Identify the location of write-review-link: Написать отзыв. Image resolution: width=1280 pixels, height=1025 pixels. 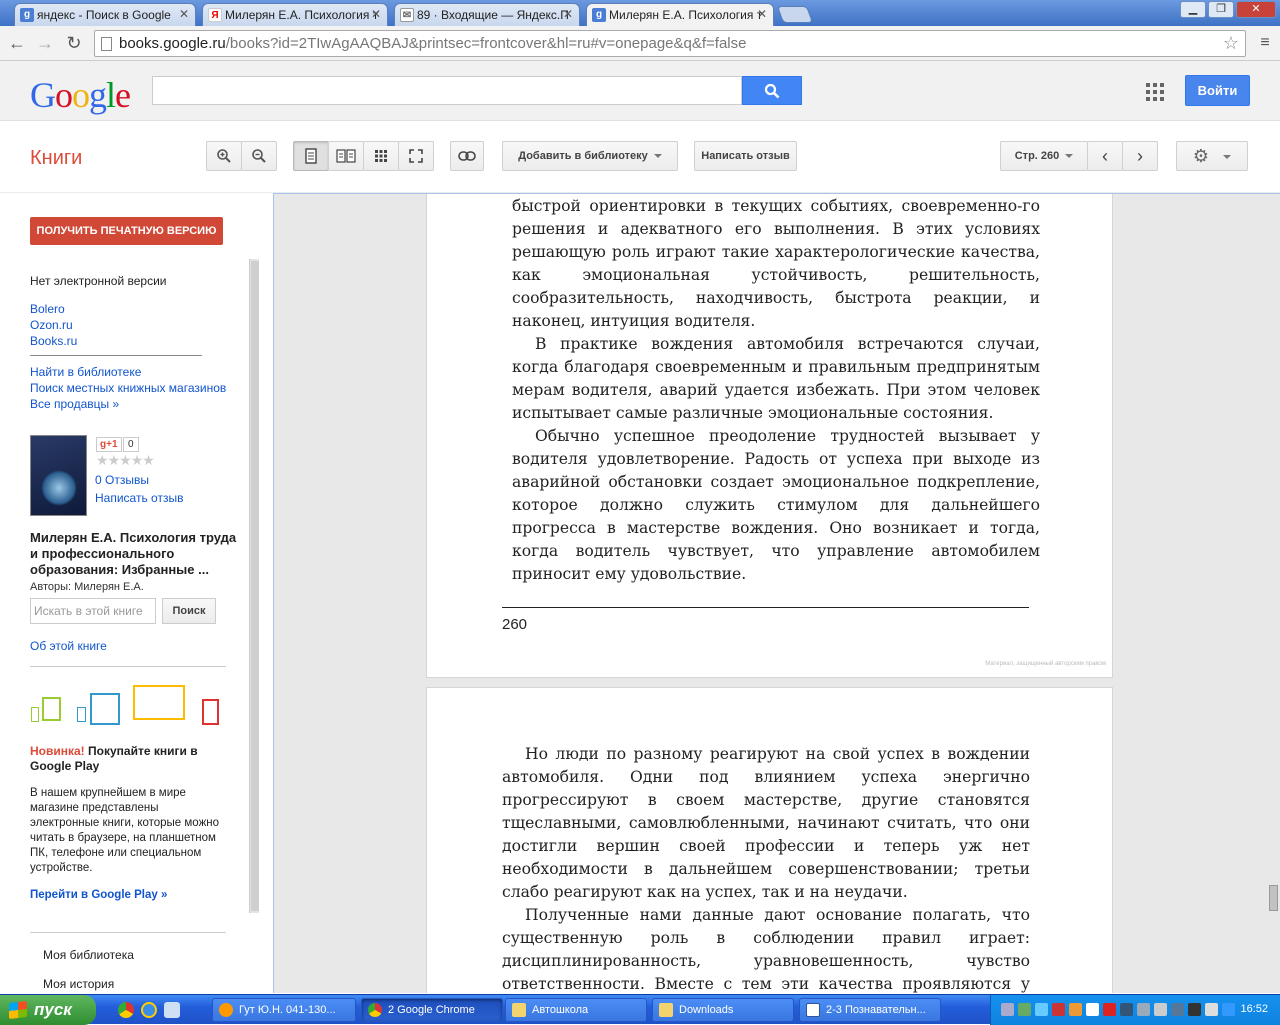
(139, 498).